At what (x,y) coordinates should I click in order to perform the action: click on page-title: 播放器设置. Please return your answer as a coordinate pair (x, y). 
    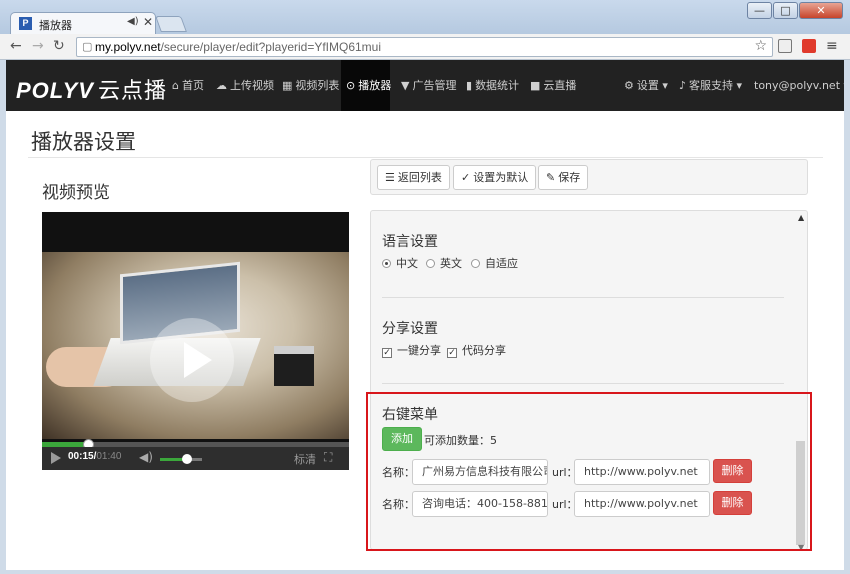
    Looking at the image, I should click on (83, 142).